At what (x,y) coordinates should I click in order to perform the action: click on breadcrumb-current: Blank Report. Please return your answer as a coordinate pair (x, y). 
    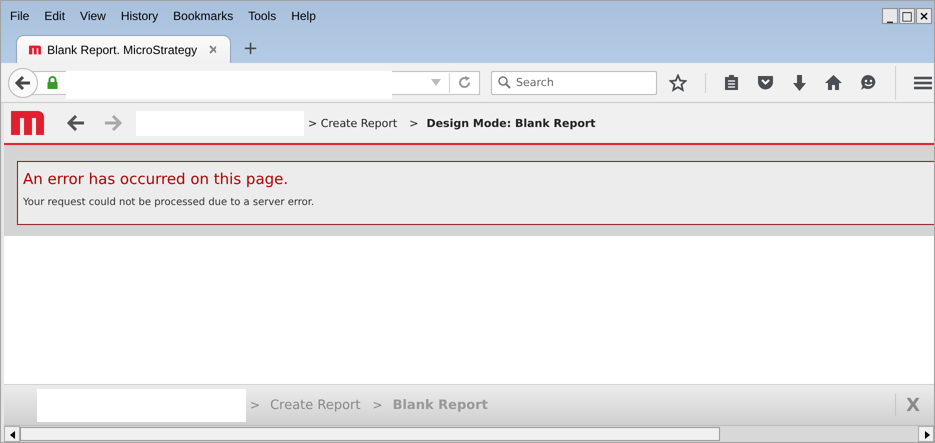
    Looking at the image, I should click on (440, 405).